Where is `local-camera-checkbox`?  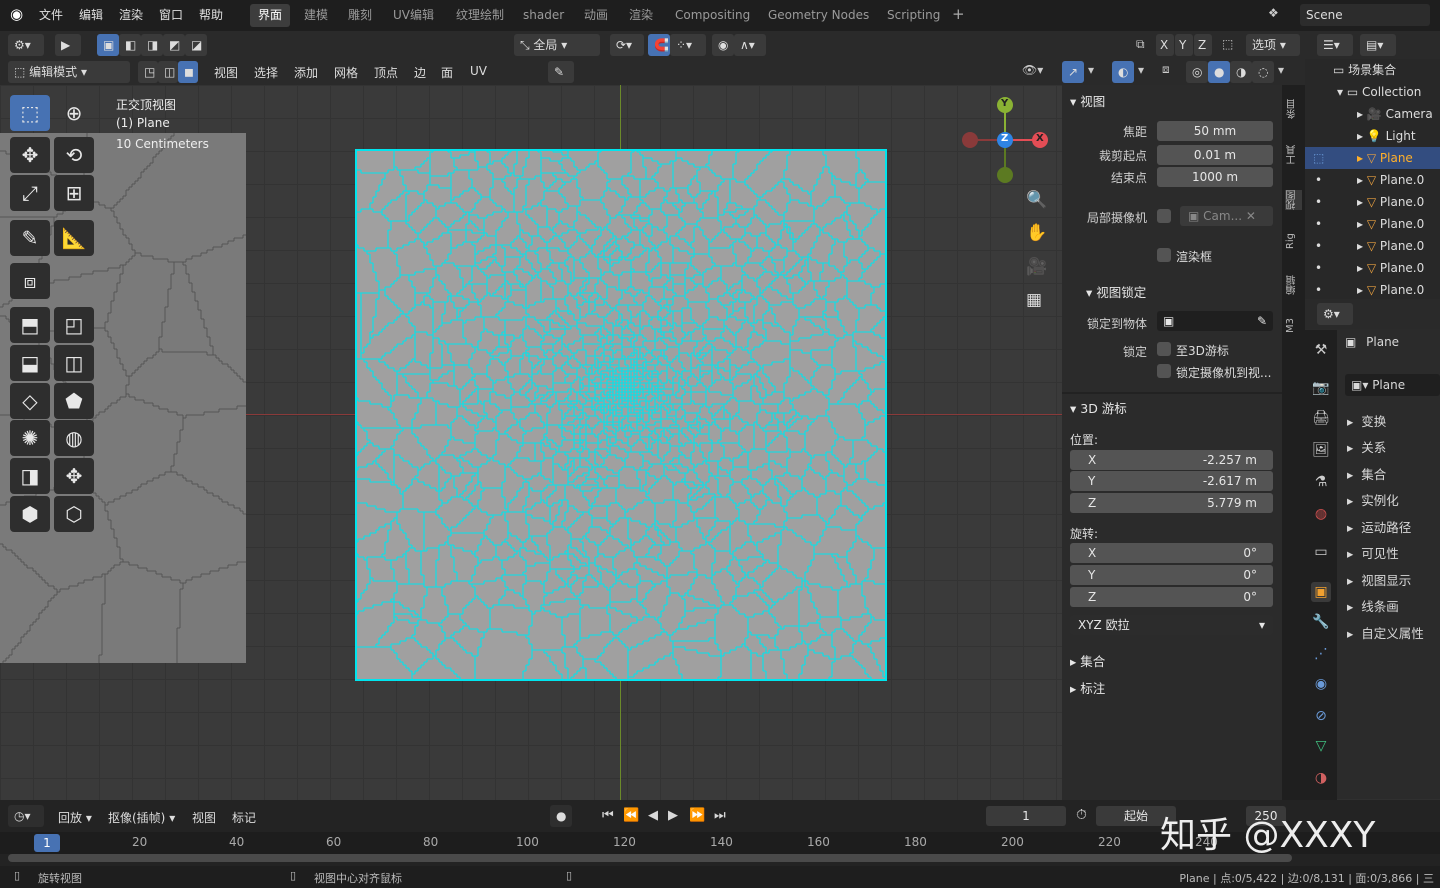 local-camera-checkbox is located at coordinates (1164, 216).